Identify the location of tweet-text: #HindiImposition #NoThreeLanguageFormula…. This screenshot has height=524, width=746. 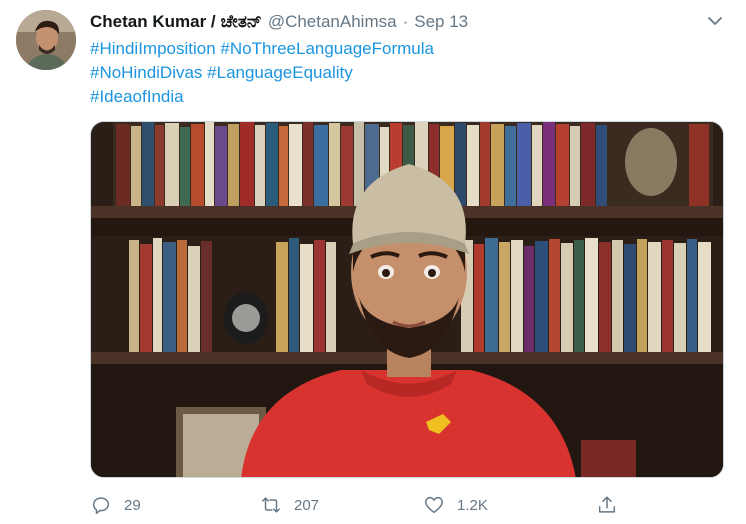
(400, 73).